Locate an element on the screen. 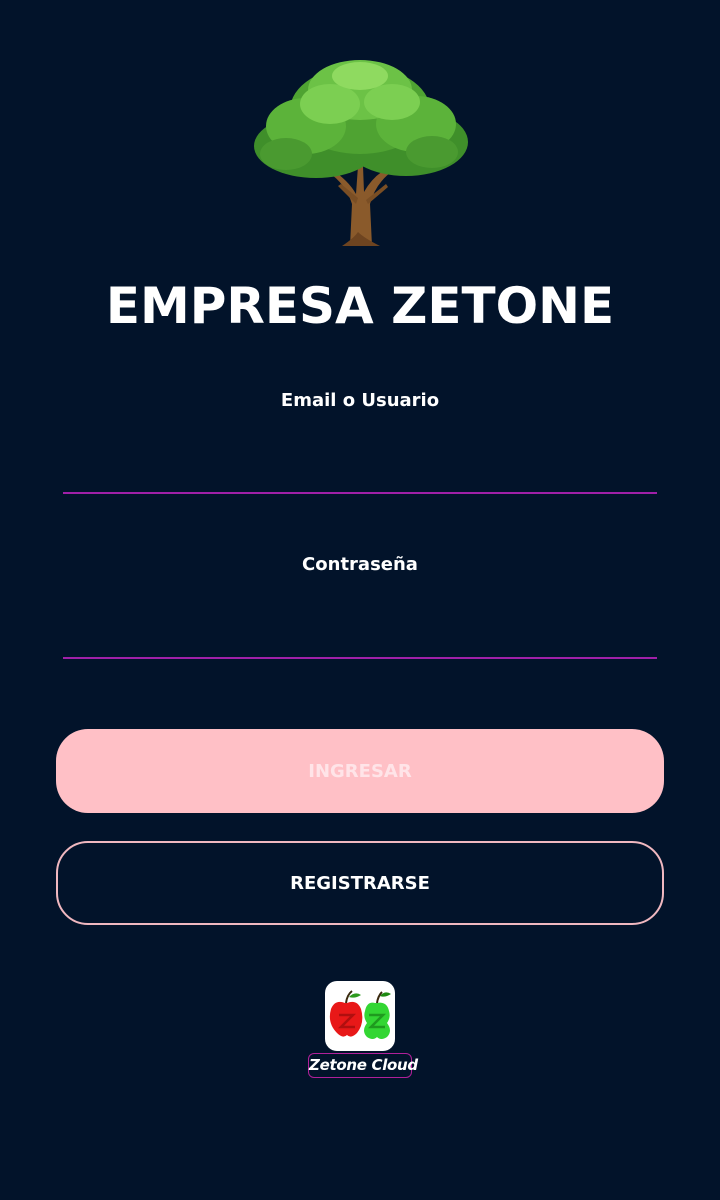 The height and width of the screenshot is (1200, 720). register-button-label: REGISTRARSE is located at coordinates (360, 883).